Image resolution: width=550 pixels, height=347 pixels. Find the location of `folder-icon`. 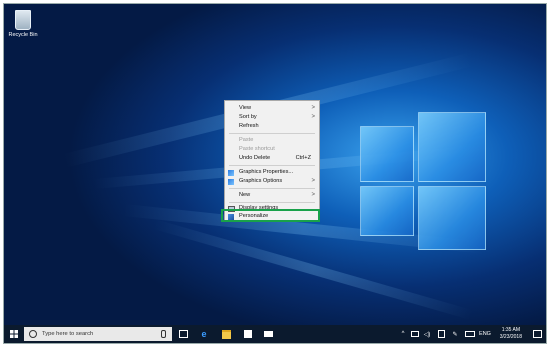

folder-icon is located at coordinates (226, 334).